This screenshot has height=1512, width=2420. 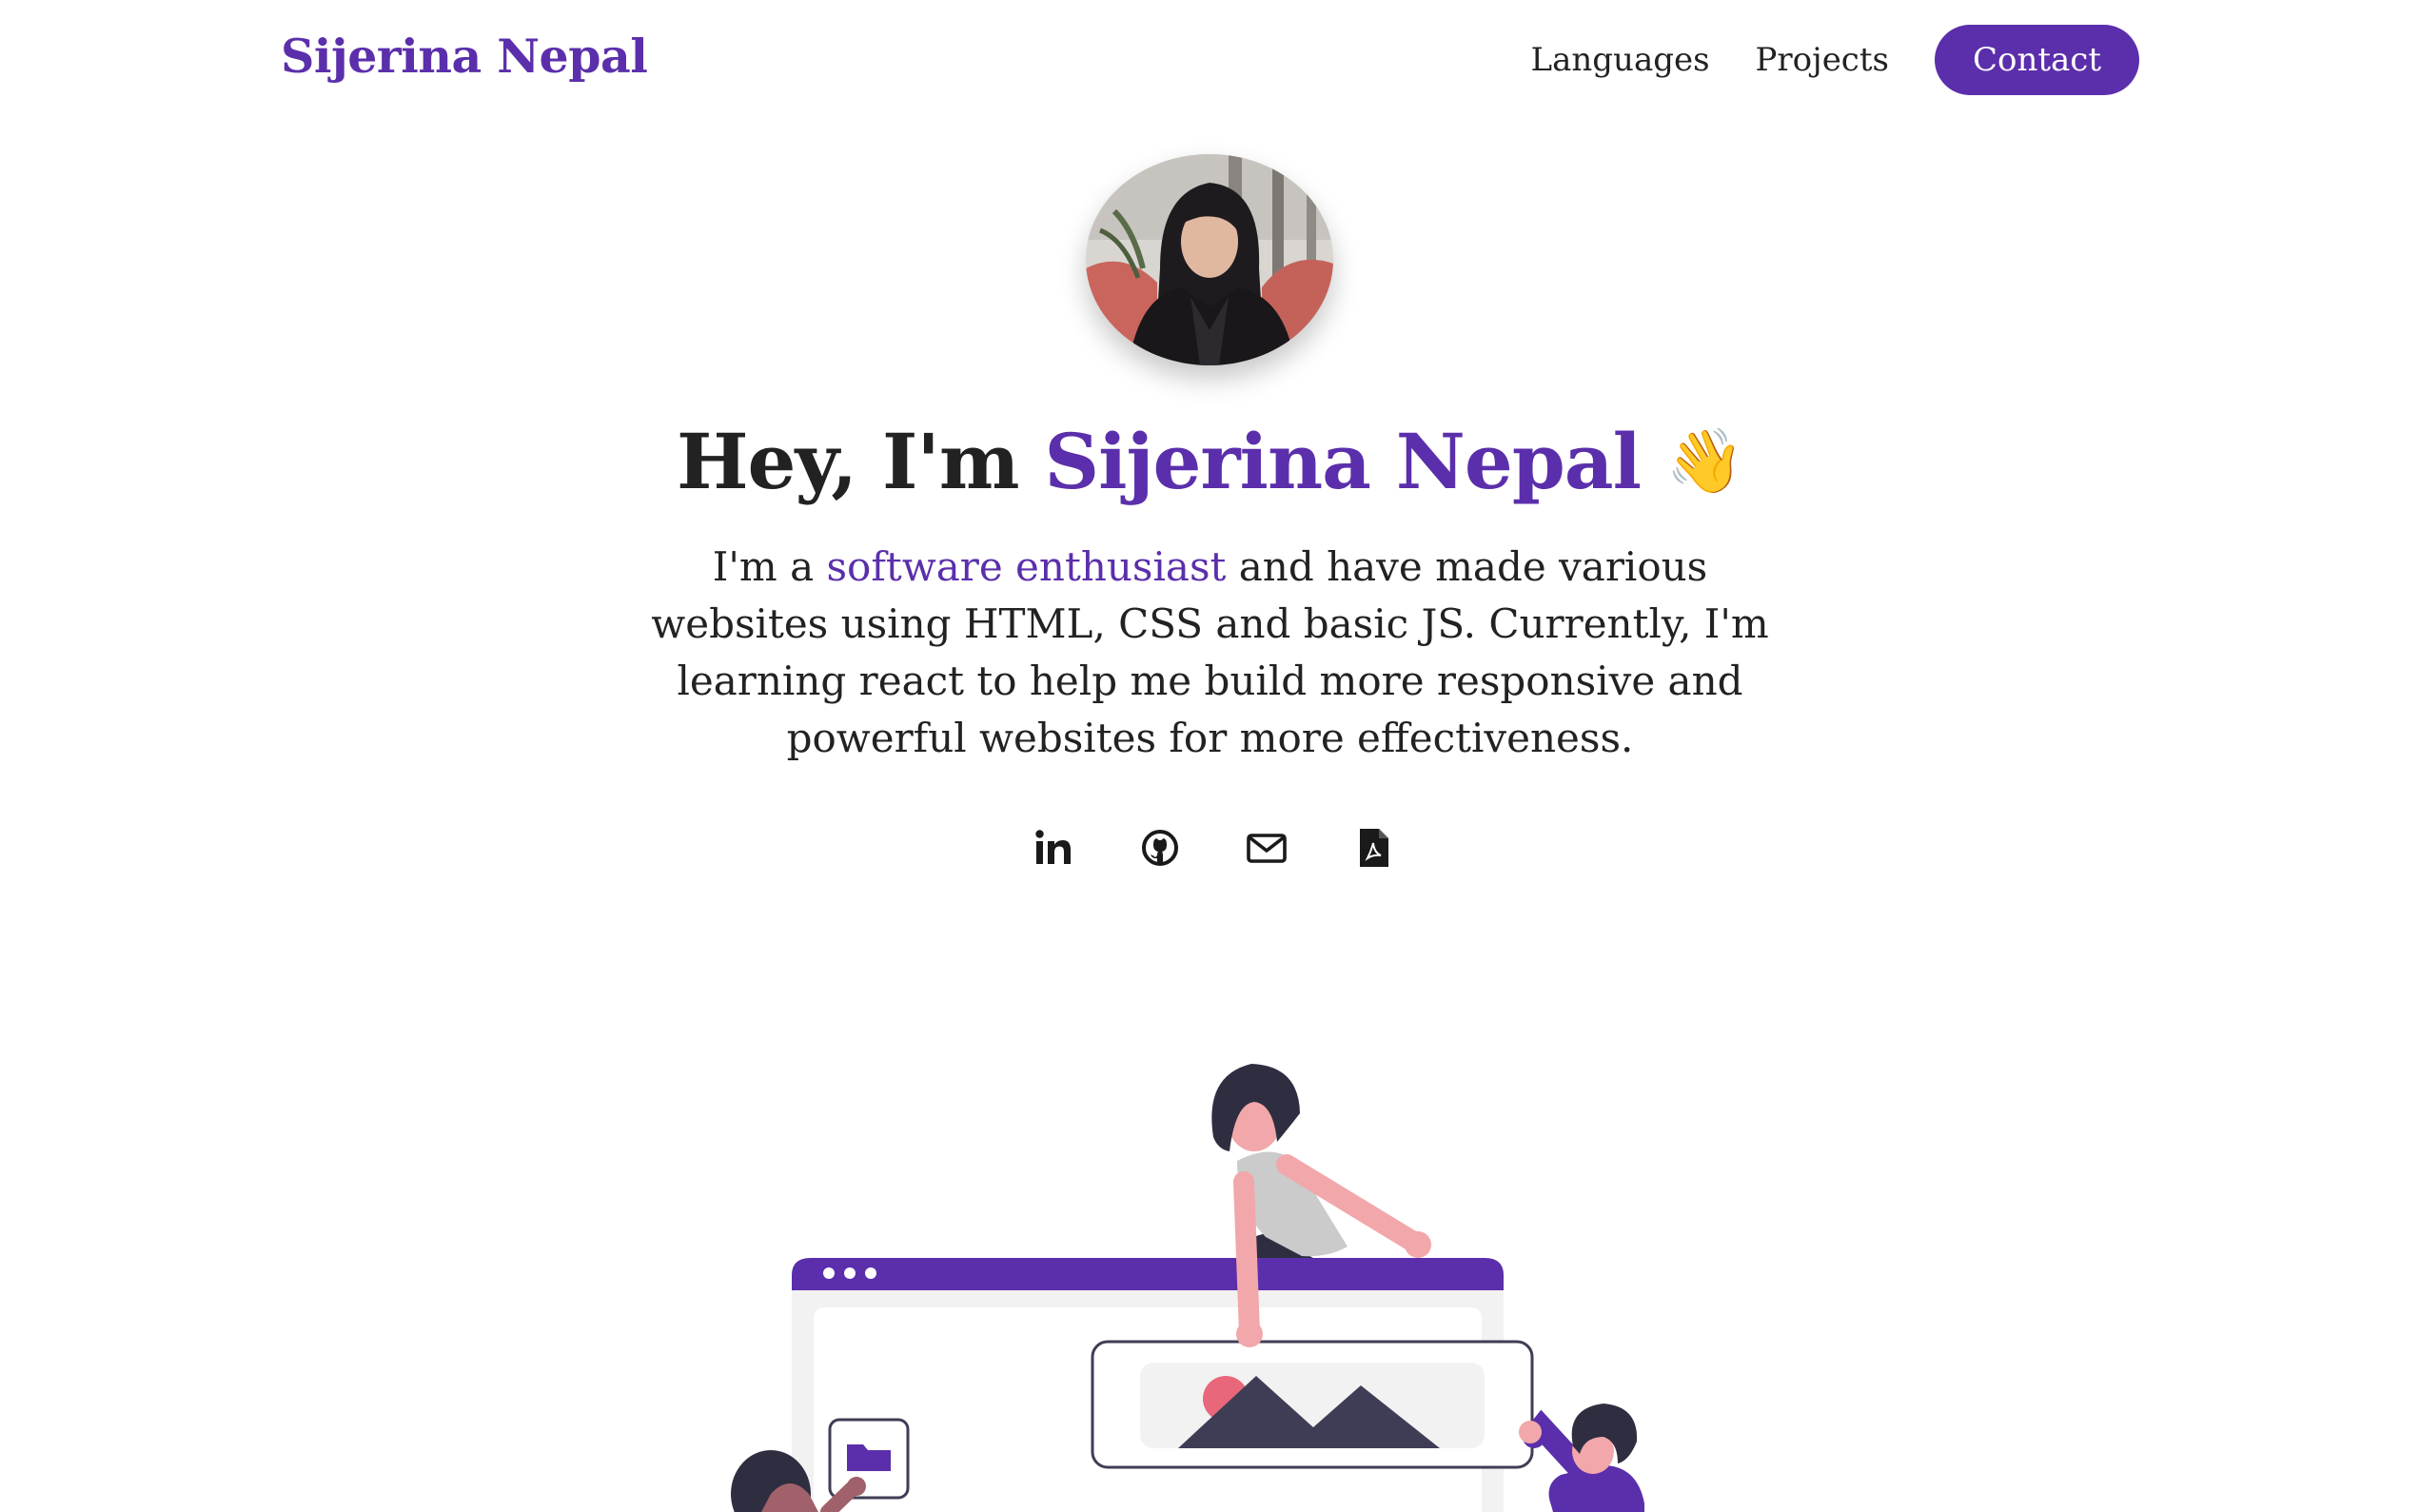 I want to click on nav-languages: Languages, so click(x=1620, y=60).